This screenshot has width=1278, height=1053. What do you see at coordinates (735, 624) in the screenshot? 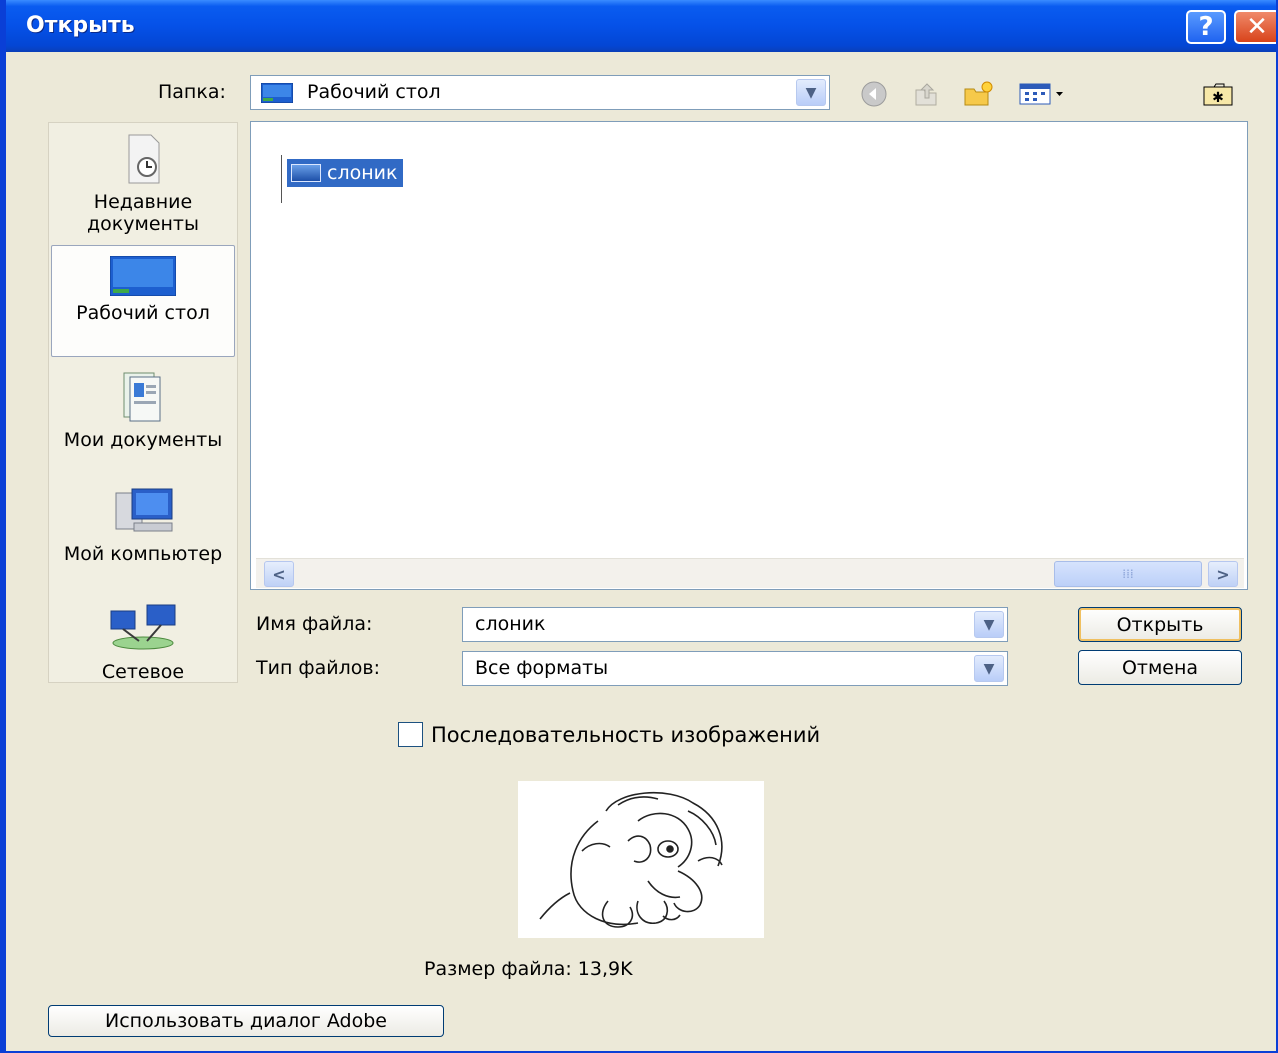
I see `filename-combo: слоник ▼` at bounding box center [735, 624].